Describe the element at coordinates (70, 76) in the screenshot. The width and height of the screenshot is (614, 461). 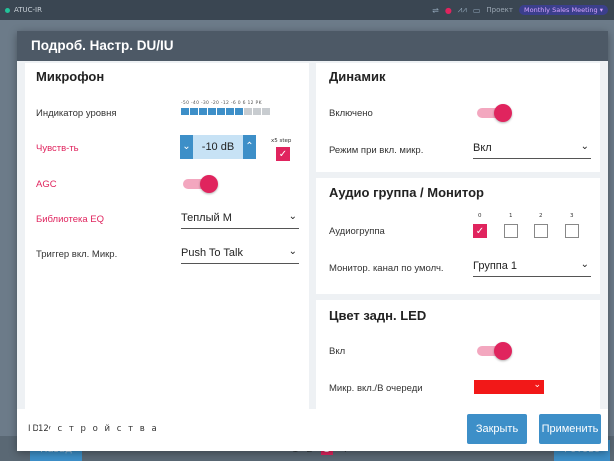
I see `mic-heading: Микрофон` at that location.